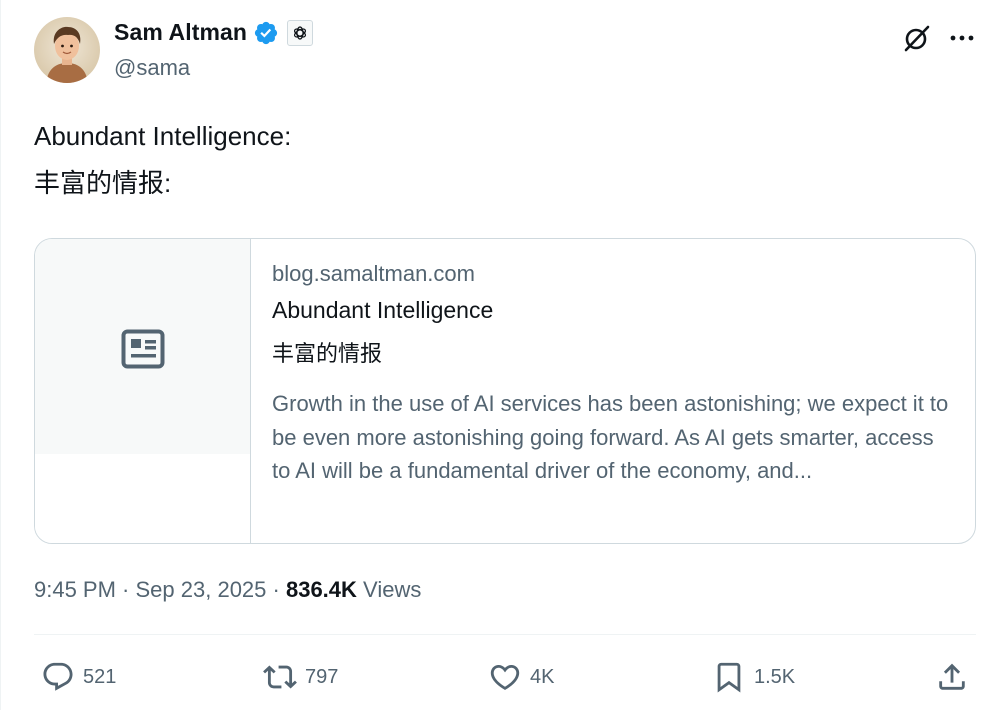 Image resolution: width=1000 pixels, height=710 pixels. I want to click on tweet-time: 9:45 PM, so click(75, 589).